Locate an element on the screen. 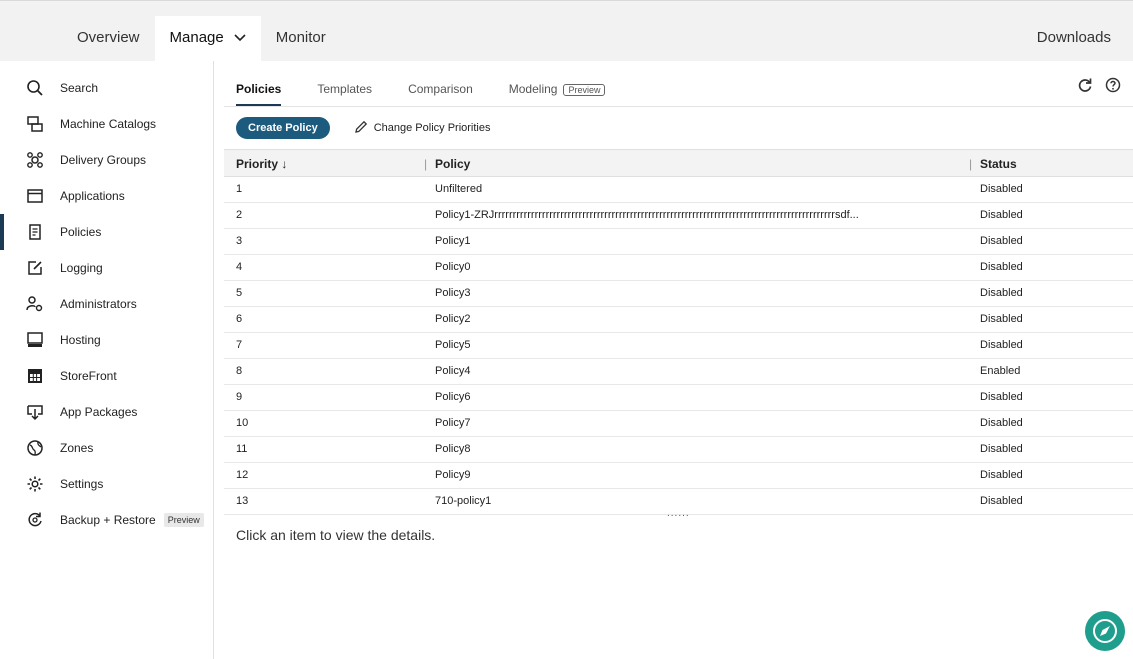  policy-cell: Policy7 is located at coordinates (453, 423).